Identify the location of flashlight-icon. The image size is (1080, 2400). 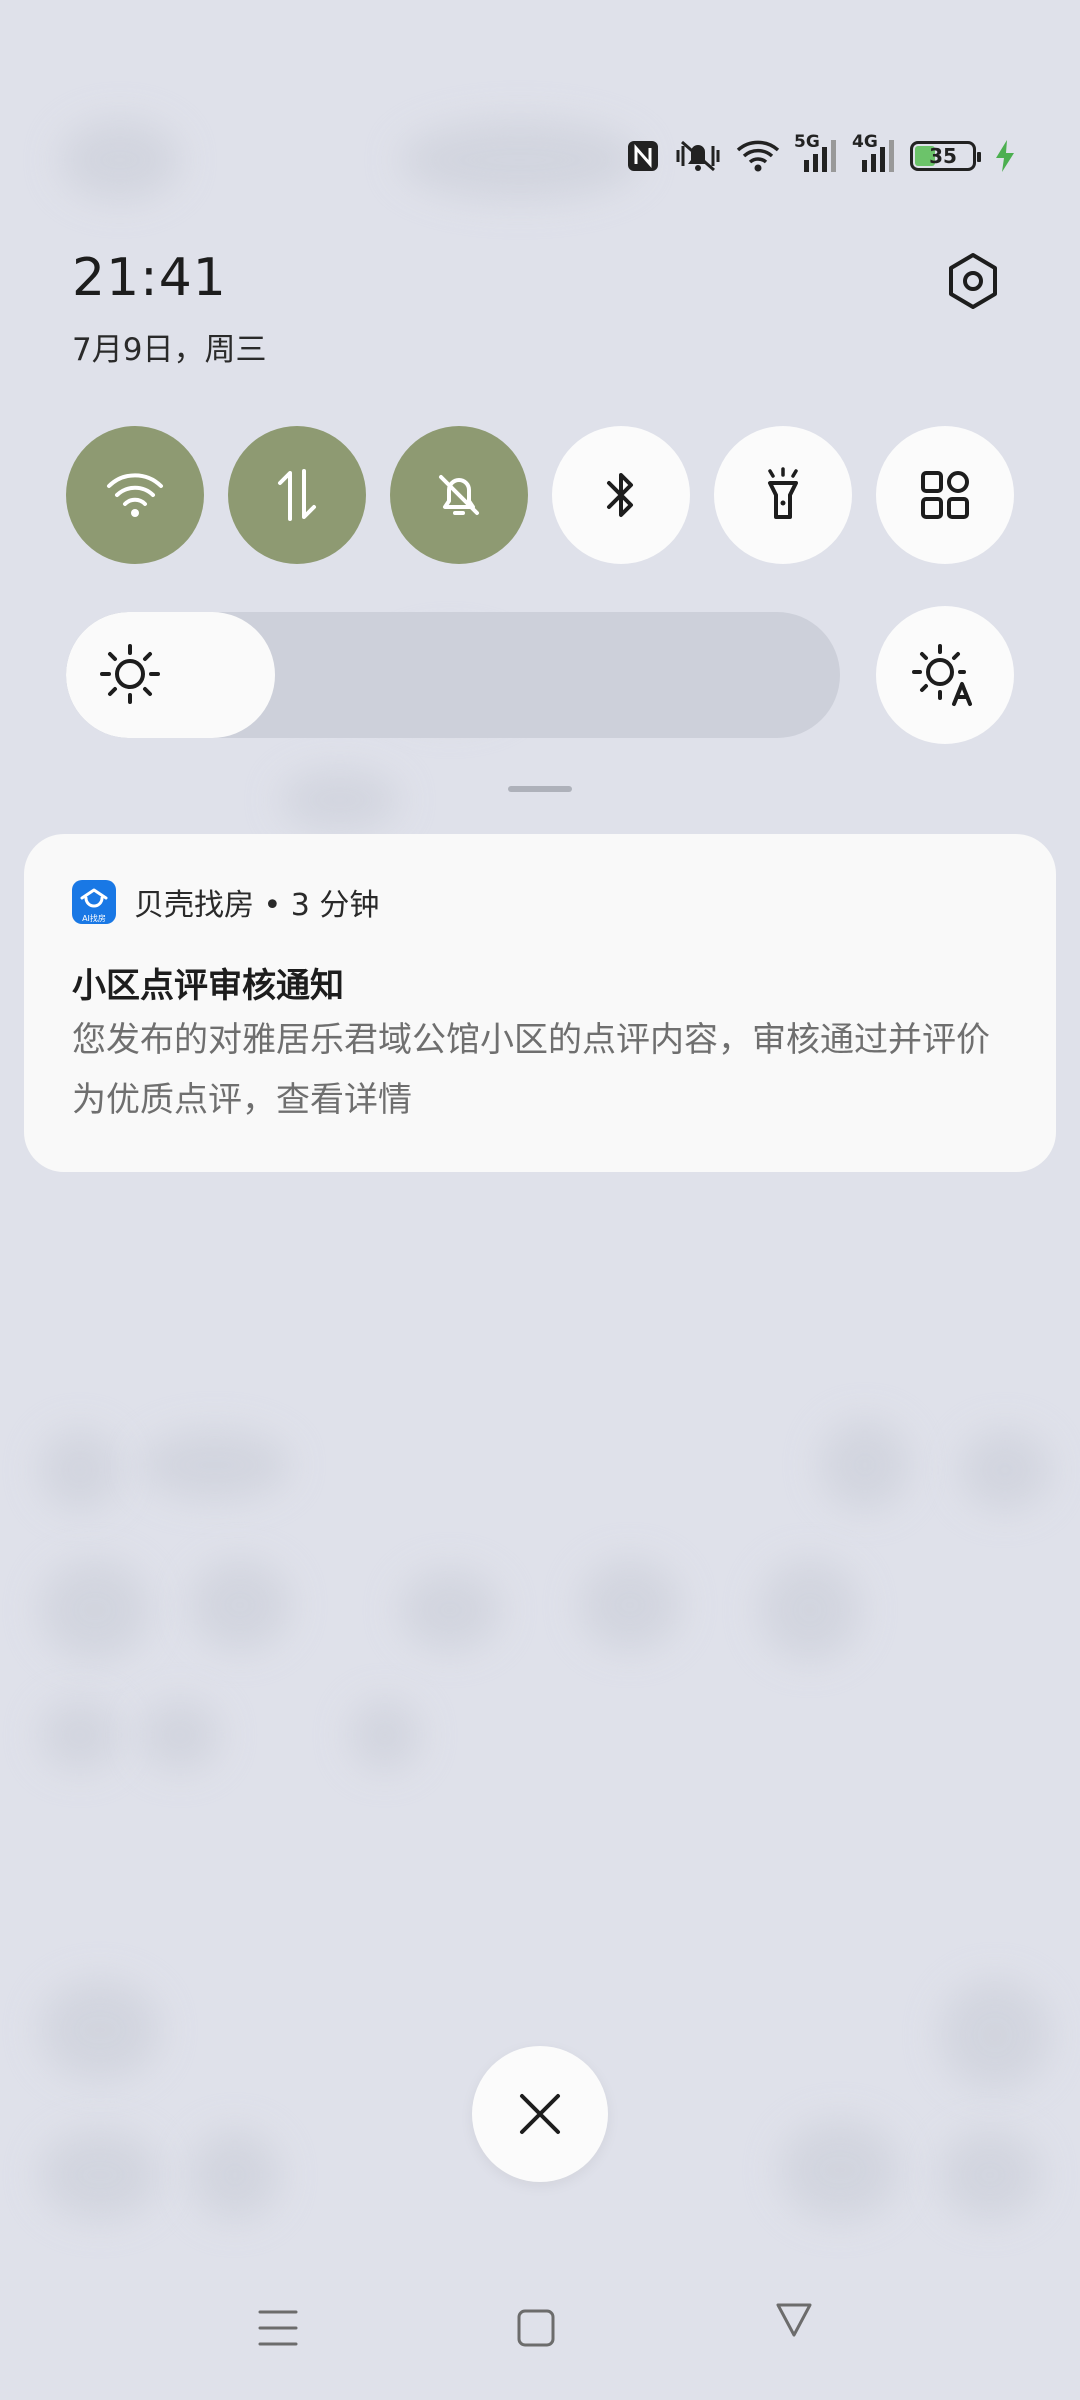
(783, 493).